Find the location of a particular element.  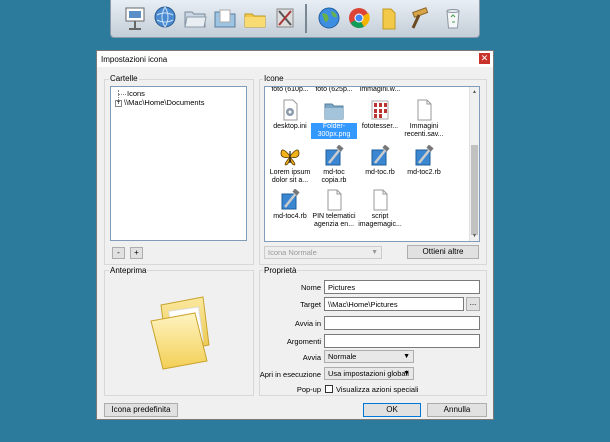

internet-globe-icon is located at coordinates (329, 18).